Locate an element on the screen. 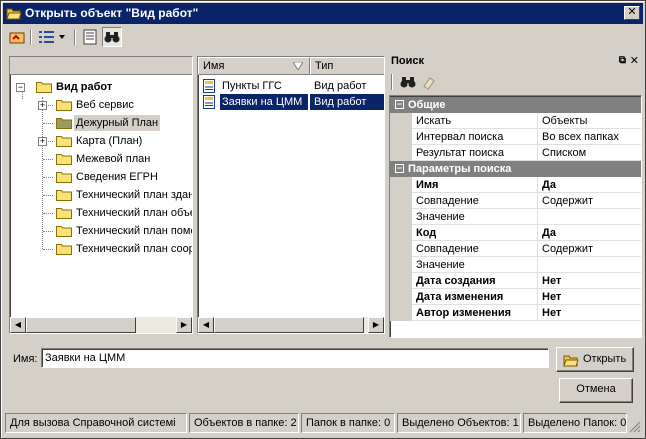  property-row: Интервал поиска Во всех папках is located at coordinates (515, 137).